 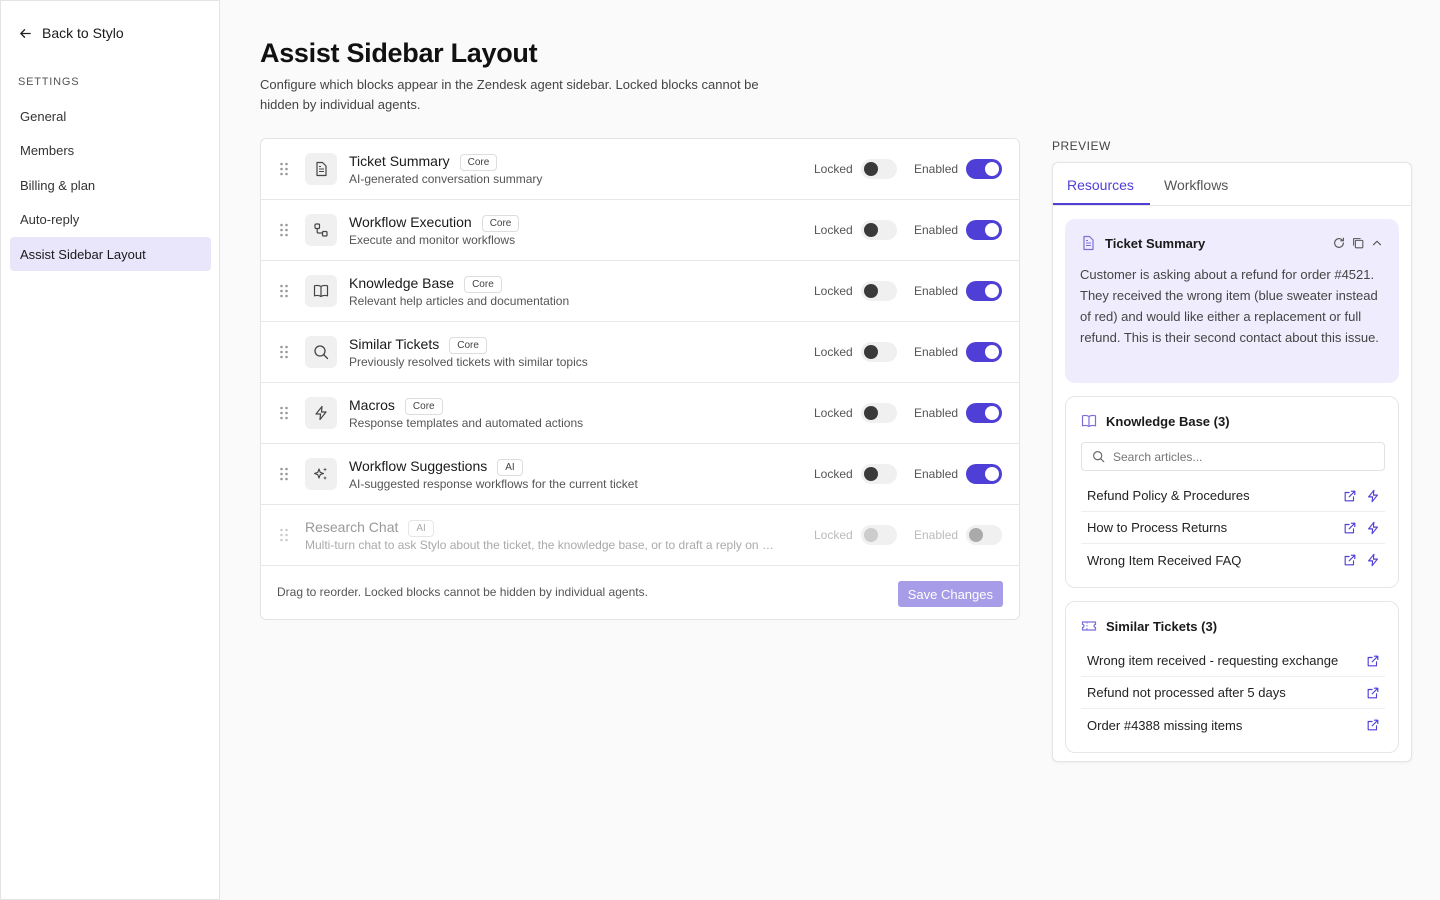 I want to click on nav-item-members: Members, so click(x=110, y=151).